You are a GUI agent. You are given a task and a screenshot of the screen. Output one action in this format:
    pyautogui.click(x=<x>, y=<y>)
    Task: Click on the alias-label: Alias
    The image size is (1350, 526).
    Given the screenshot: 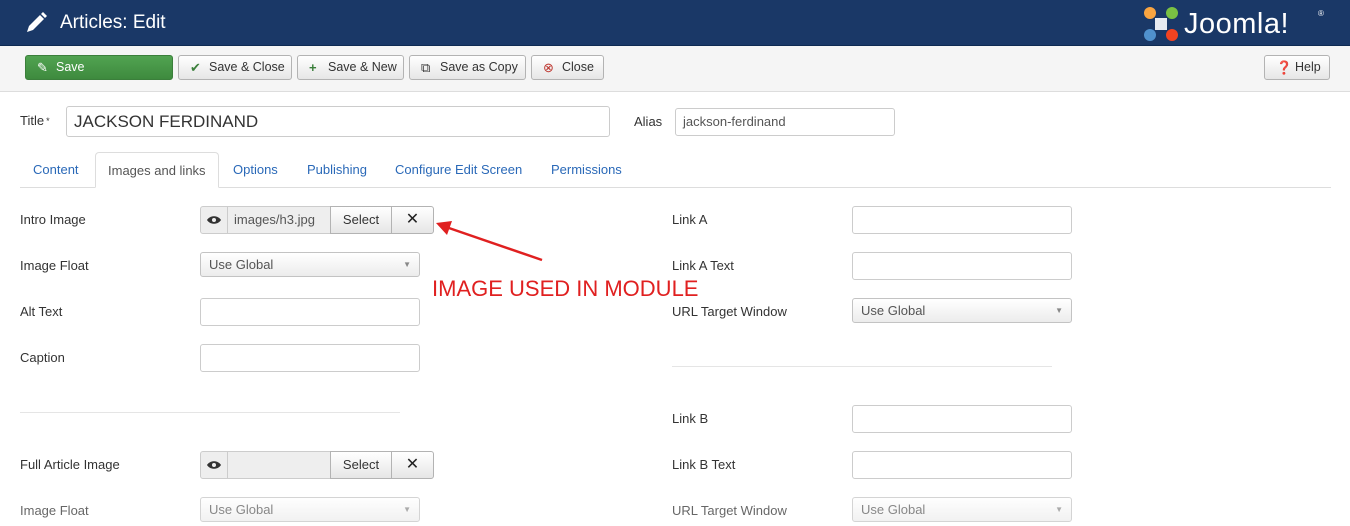 What is the action you would take?
    pyautogui.click(x=648, y=121)
    